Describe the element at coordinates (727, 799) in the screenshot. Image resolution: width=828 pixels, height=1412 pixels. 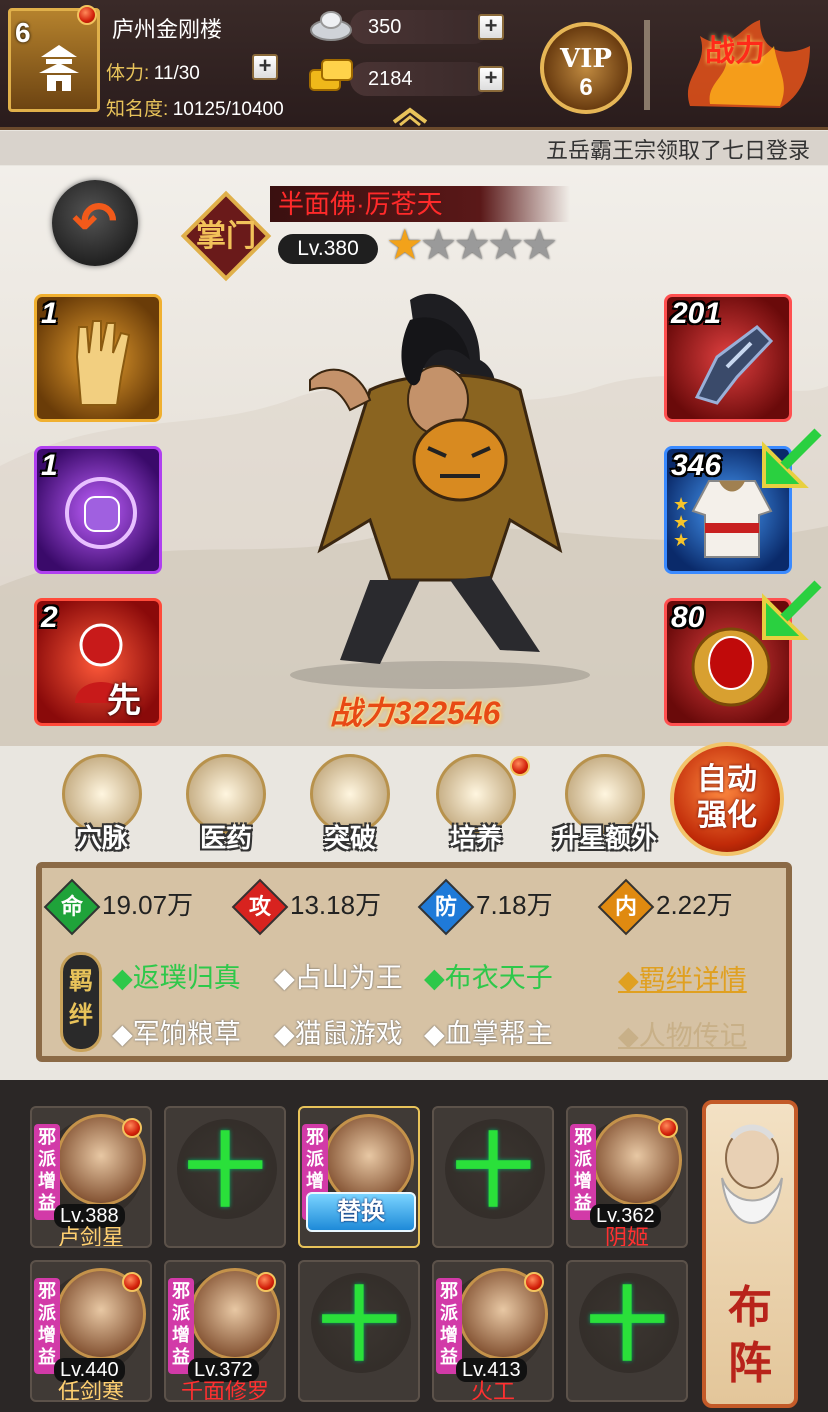
I see `auto-strengthen-button: 自动 强化` at that location.